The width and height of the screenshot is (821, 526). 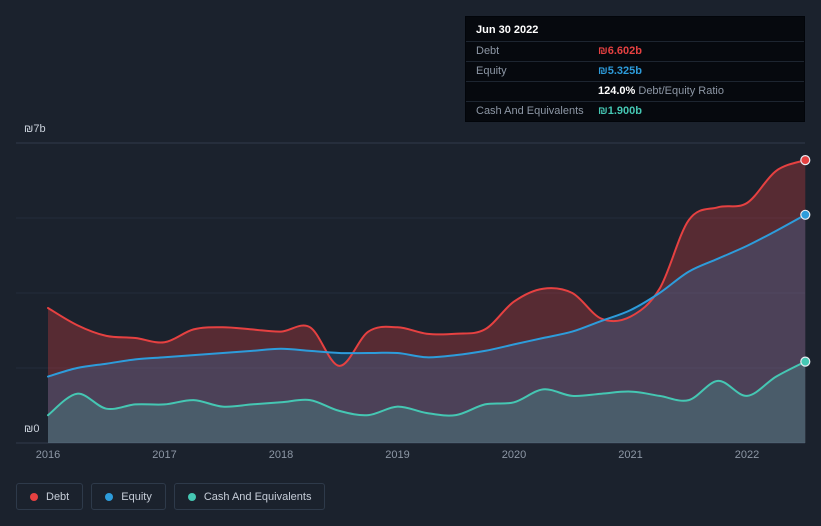 I want to click on x-tick-2017: 2017, so click(x=164, y=455).